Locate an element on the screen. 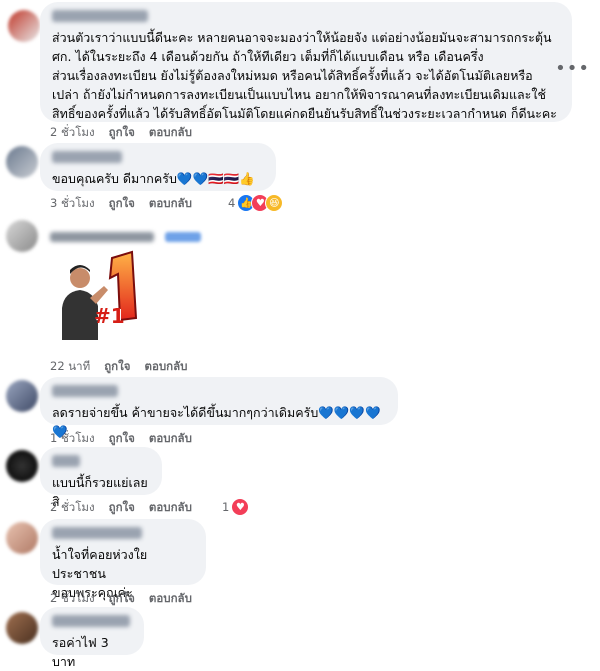 This screenshot has width=600, height=671. comment-meta: 22 นาที ถูกใจ ตอบกลับ is located at coordinates (118, 367).